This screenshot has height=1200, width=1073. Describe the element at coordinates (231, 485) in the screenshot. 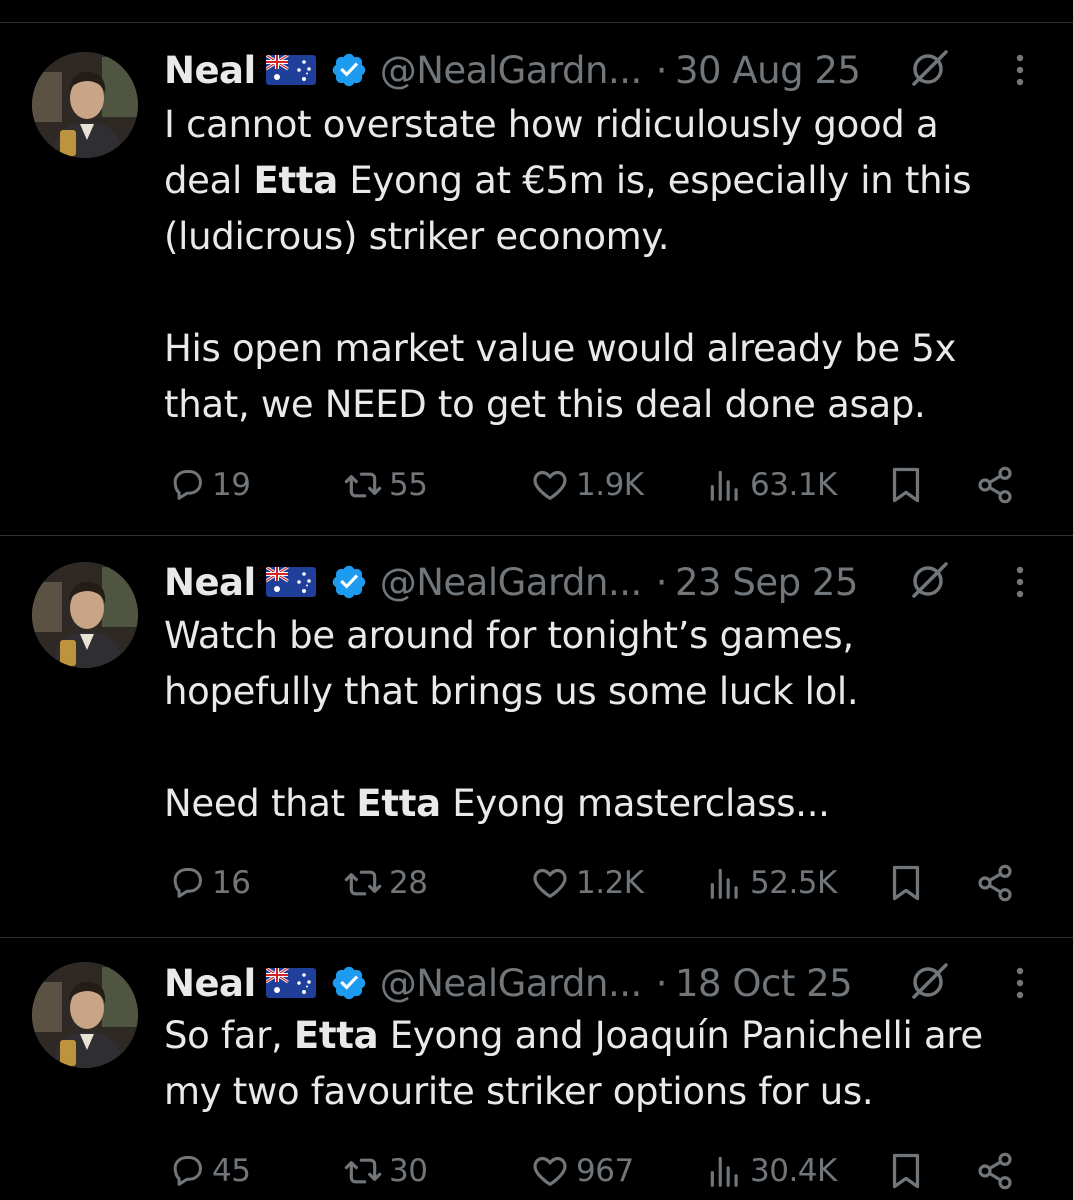

I see `reply-count: 19` at that location.